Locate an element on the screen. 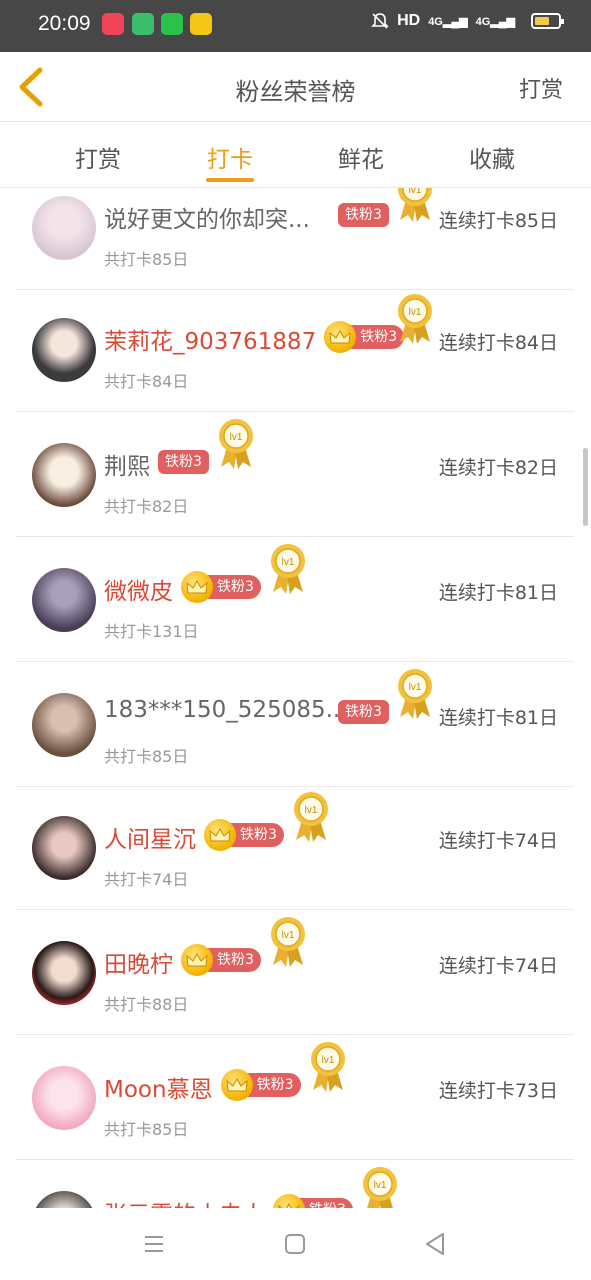  fan-name: 微微皮 is located at coordinates (138, 592).